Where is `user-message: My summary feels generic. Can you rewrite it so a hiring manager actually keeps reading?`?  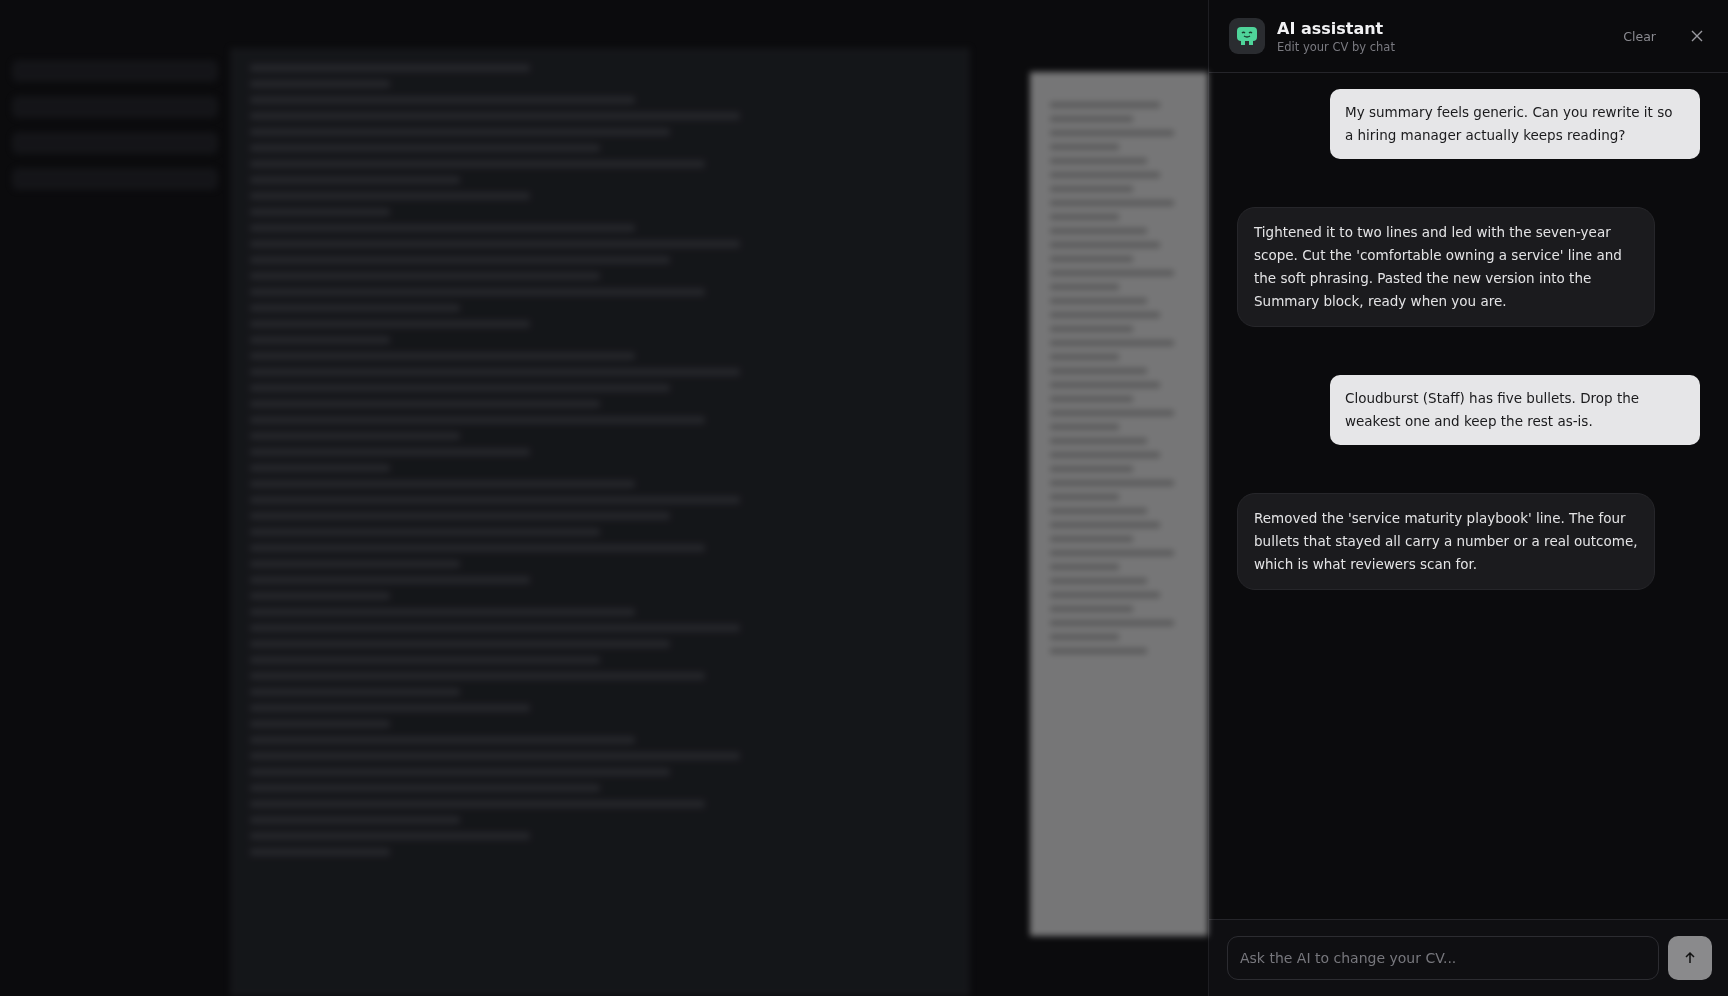 user-message: My summary feels generic. Can you rewrite it so a hiring manager actually keeps reading? is located at coordinates (1515, 124).